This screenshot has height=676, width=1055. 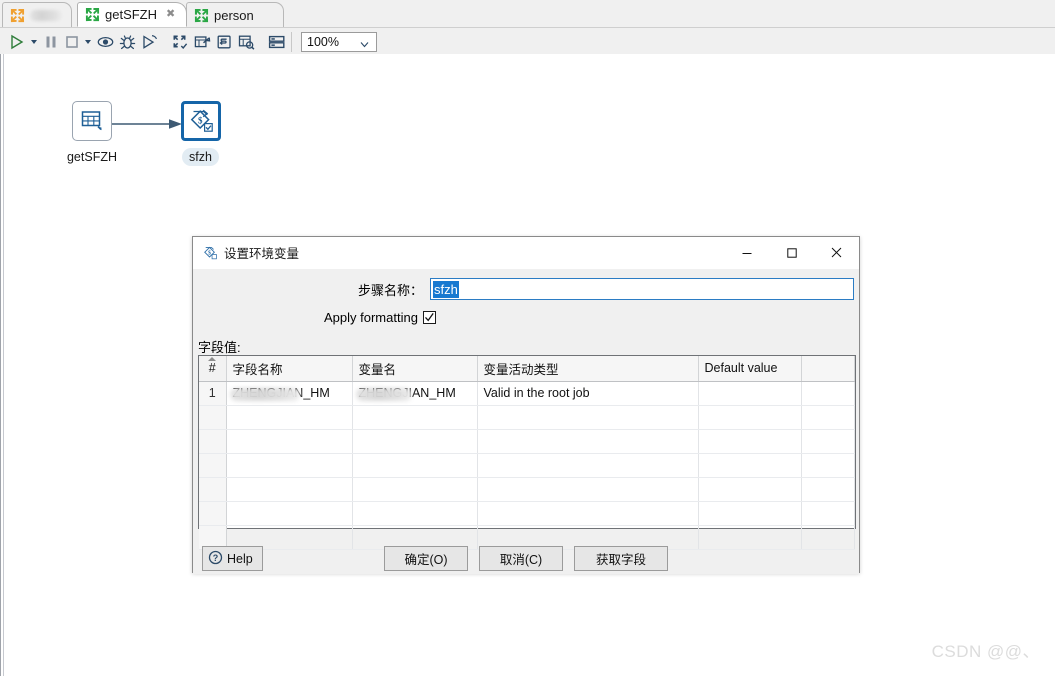 I want to click on editor-tab-blurred-label, so click(x=46, y=15).